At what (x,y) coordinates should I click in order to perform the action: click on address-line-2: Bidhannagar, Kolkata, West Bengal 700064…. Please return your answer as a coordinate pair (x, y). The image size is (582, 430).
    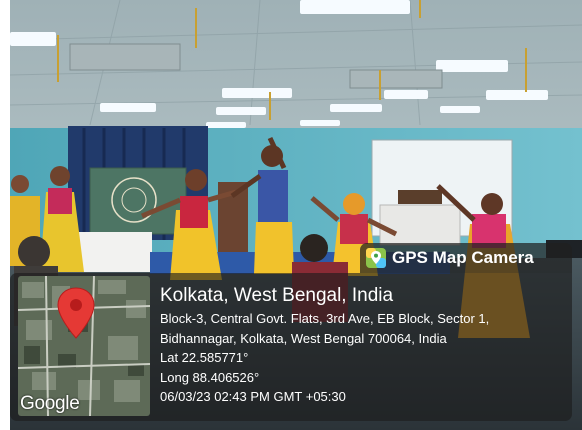
    Looking at the image, I should click on (303, 338).